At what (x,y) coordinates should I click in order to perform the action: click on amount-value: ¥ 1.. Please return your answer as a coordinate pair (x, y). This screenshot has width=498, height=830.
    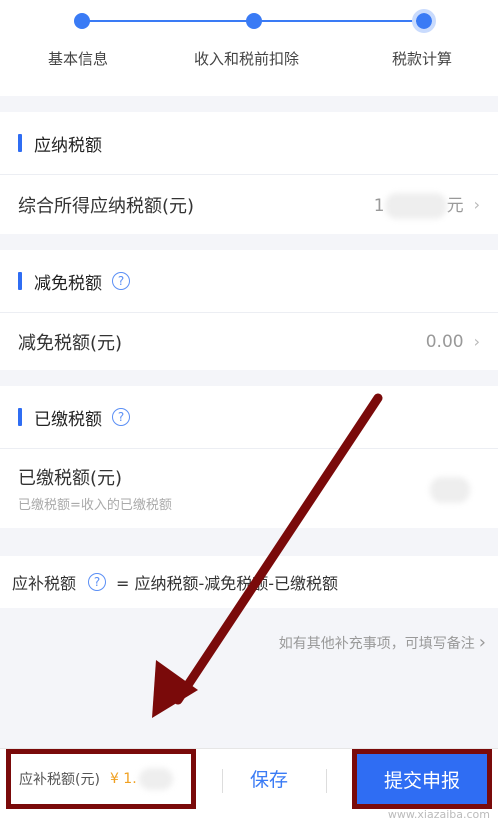
    Looking at the image, I should click on (123, 779).